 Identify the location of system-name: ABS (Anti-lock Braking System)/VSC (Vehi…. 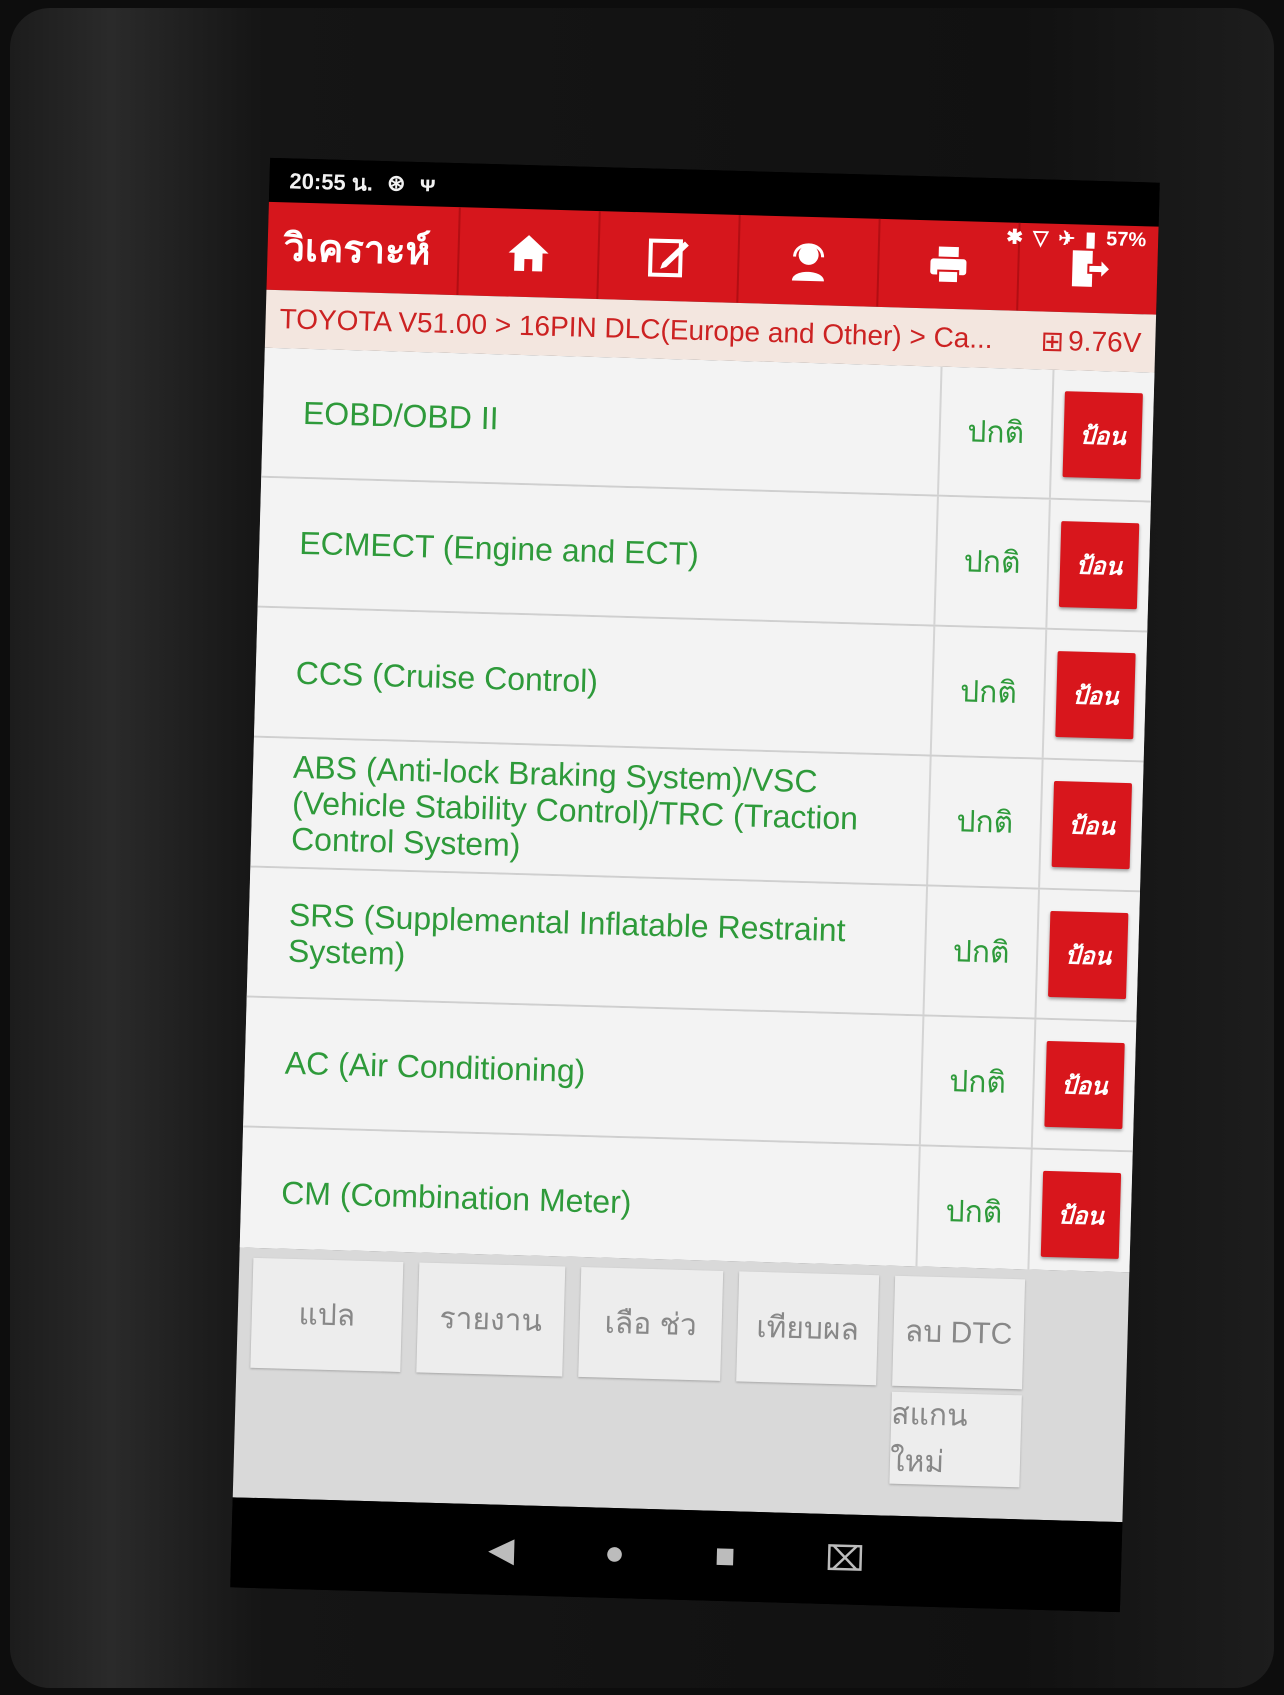
(591, 811).